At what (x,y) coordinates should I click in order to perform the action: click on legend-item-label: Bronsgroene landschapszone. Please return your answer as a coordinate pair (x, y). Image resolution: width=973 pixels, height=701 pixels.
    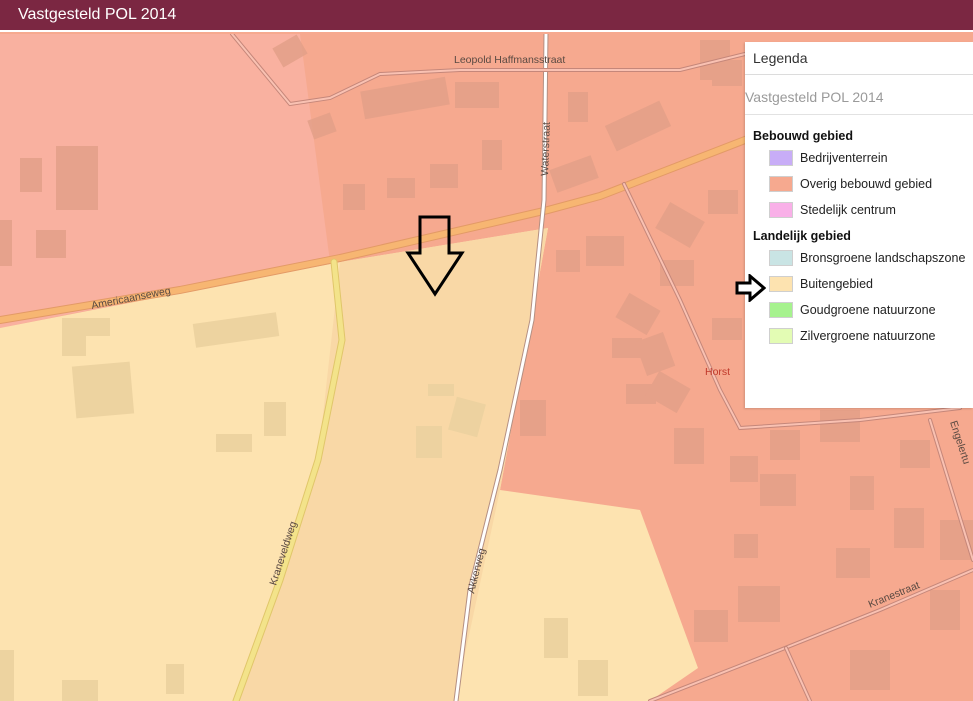
    Looking at the image, I should click on (883, 258).